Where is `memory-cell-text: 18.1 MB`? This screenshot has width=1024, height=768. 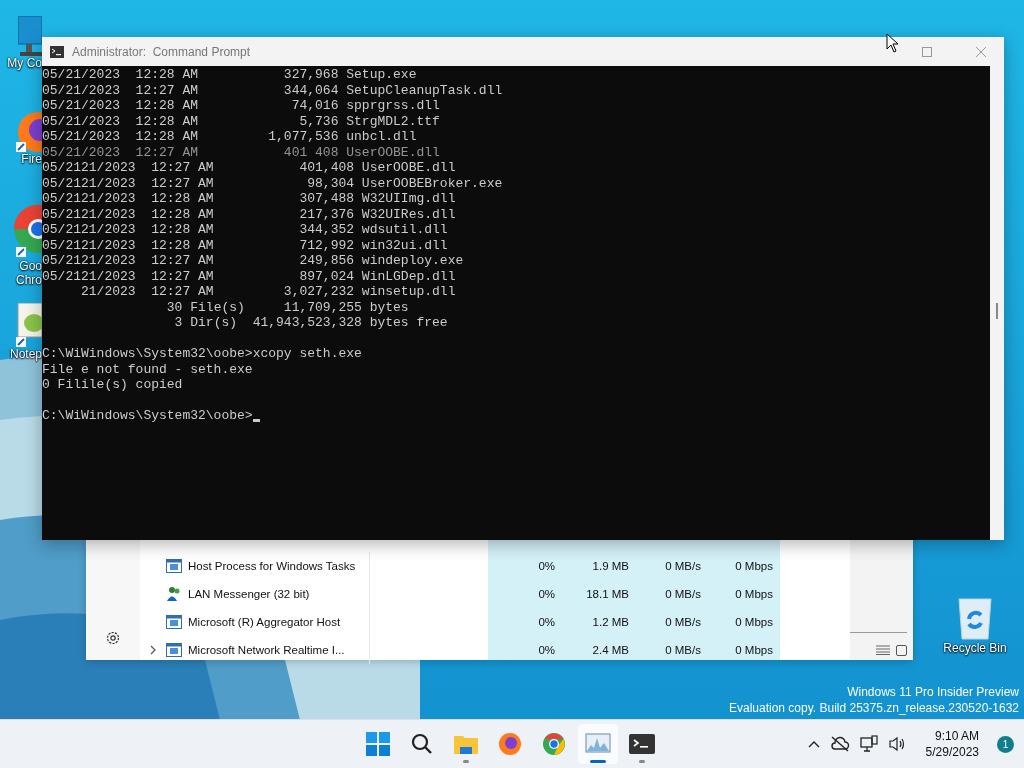 memory-cell-text: 18.1 MB is located at coordinates (607, 594).